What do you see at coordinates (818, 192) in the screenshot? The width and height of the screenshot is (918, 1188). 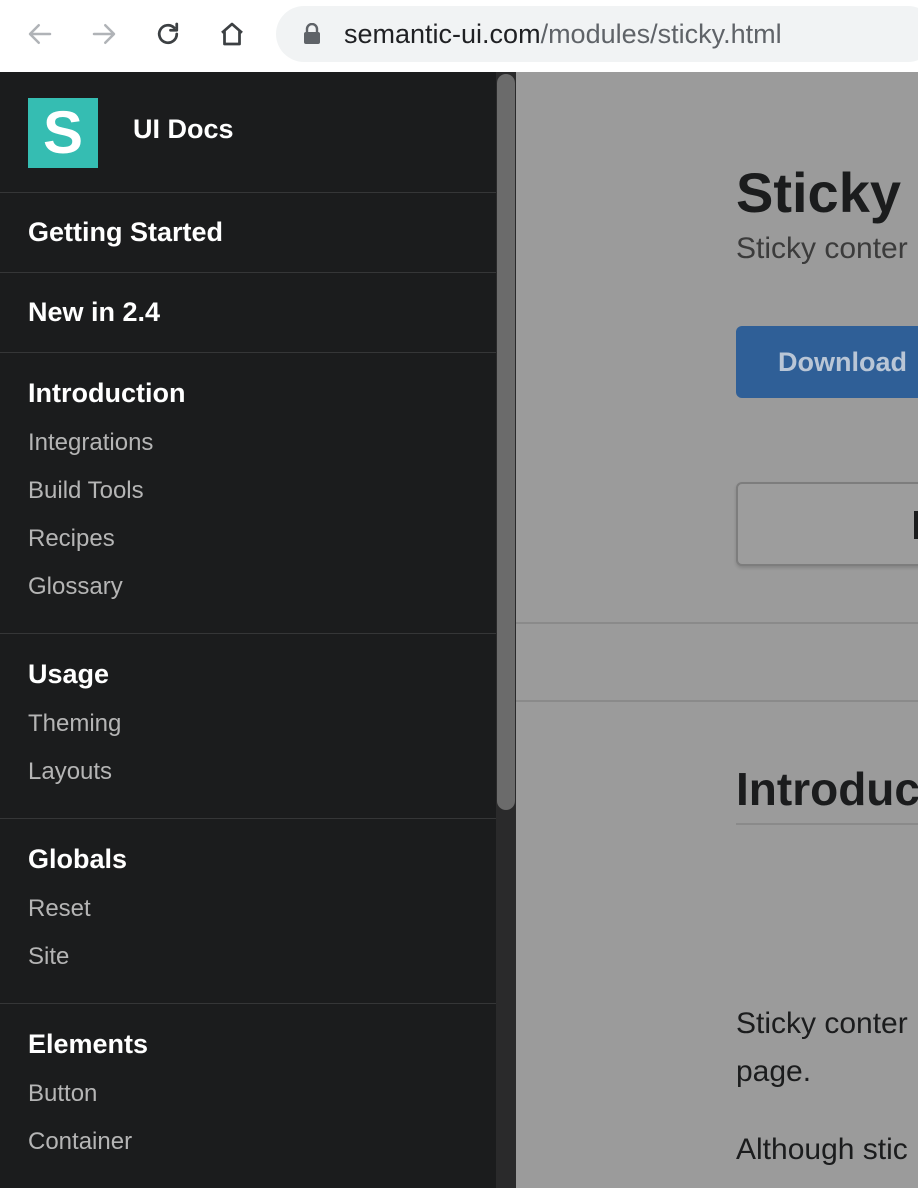 I see `page-title: Sticky` at bounding box center [818, 192].